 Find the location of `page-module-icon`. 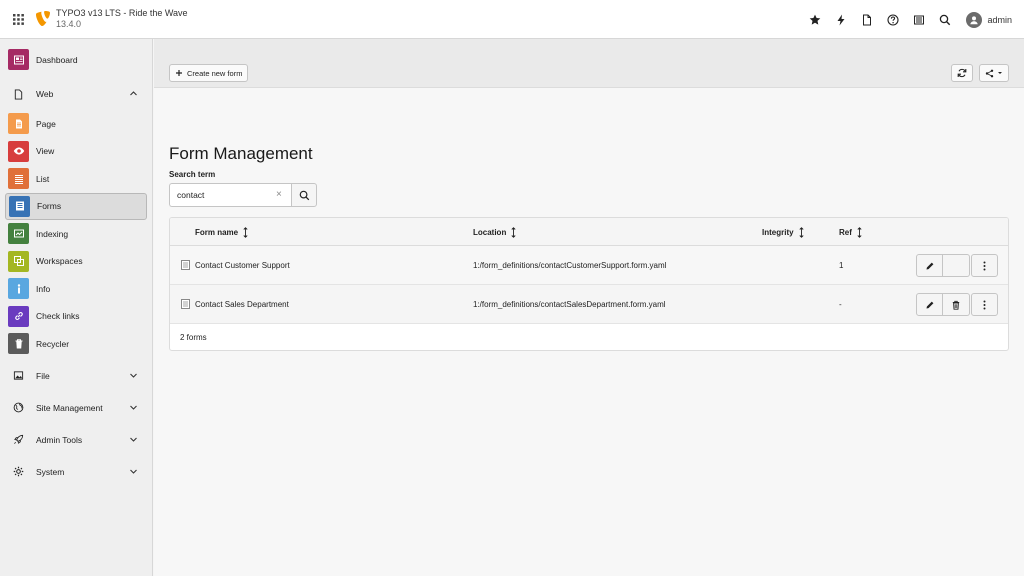

page-module-icon is located at coordinates (18, 124).